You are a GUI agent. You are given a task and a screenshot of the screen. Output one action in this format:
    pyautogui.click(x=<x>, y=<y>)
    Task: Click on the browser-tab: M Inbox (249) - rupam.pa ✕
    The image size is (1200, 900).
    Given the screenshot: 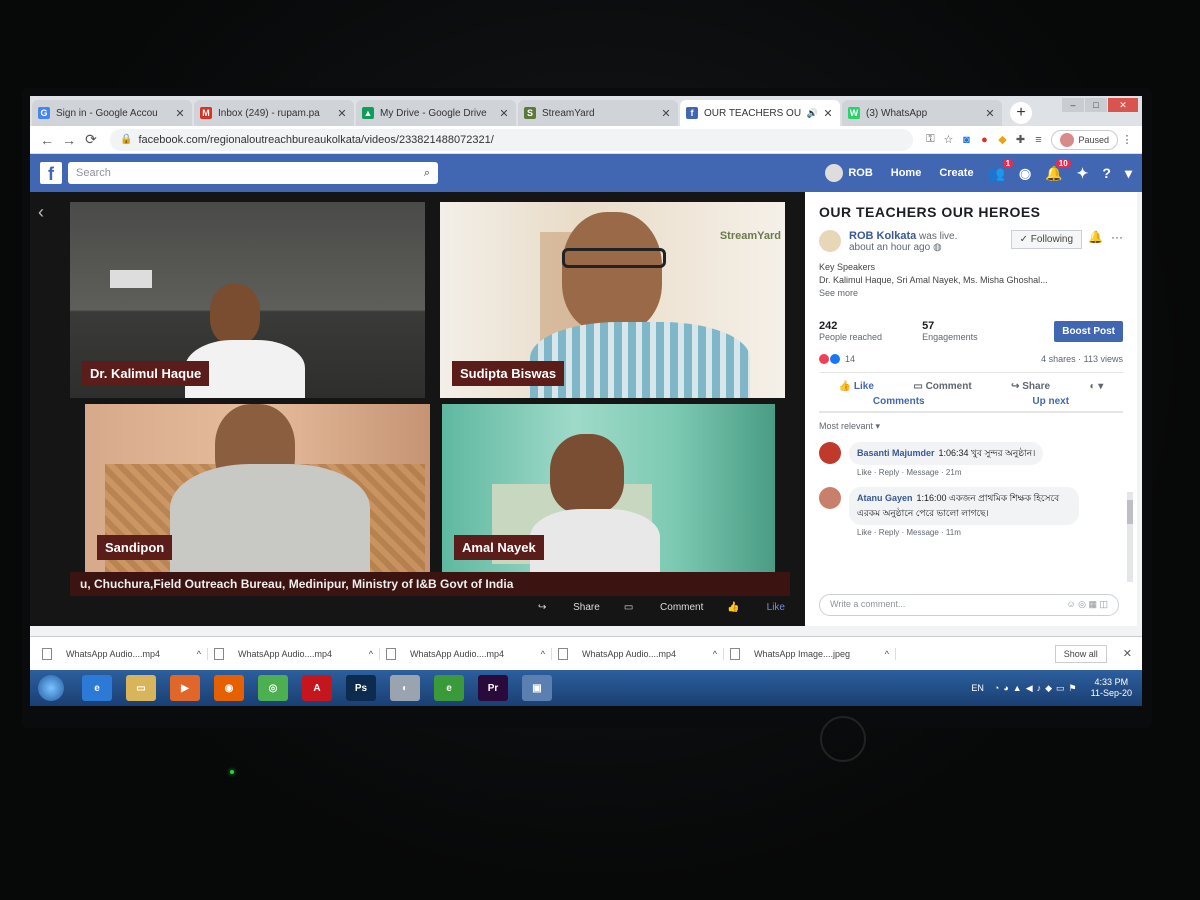 What is the action you would take?
    pyautogui.click(x=274, y=113)
    